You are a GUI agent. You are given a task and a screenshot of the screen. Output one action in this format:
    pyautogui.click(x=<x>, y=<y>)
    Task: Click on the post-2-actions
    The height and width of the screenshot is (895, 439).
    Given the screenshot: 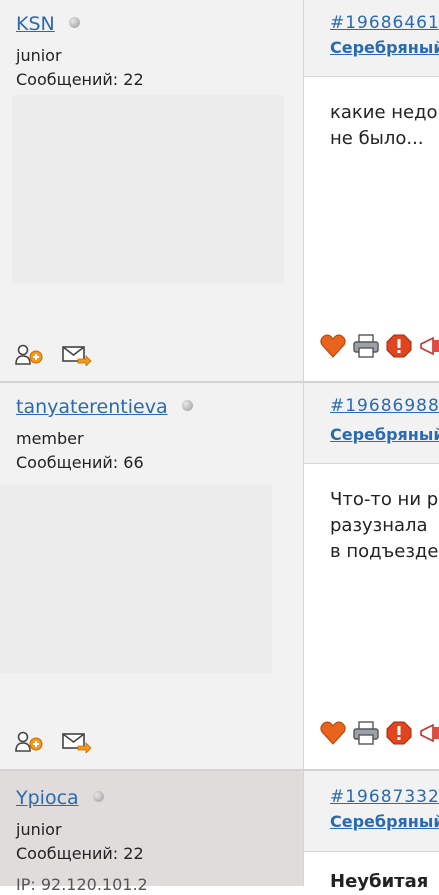 What is the action you would take?
    pyautogui.click(x=379, y=735)
    